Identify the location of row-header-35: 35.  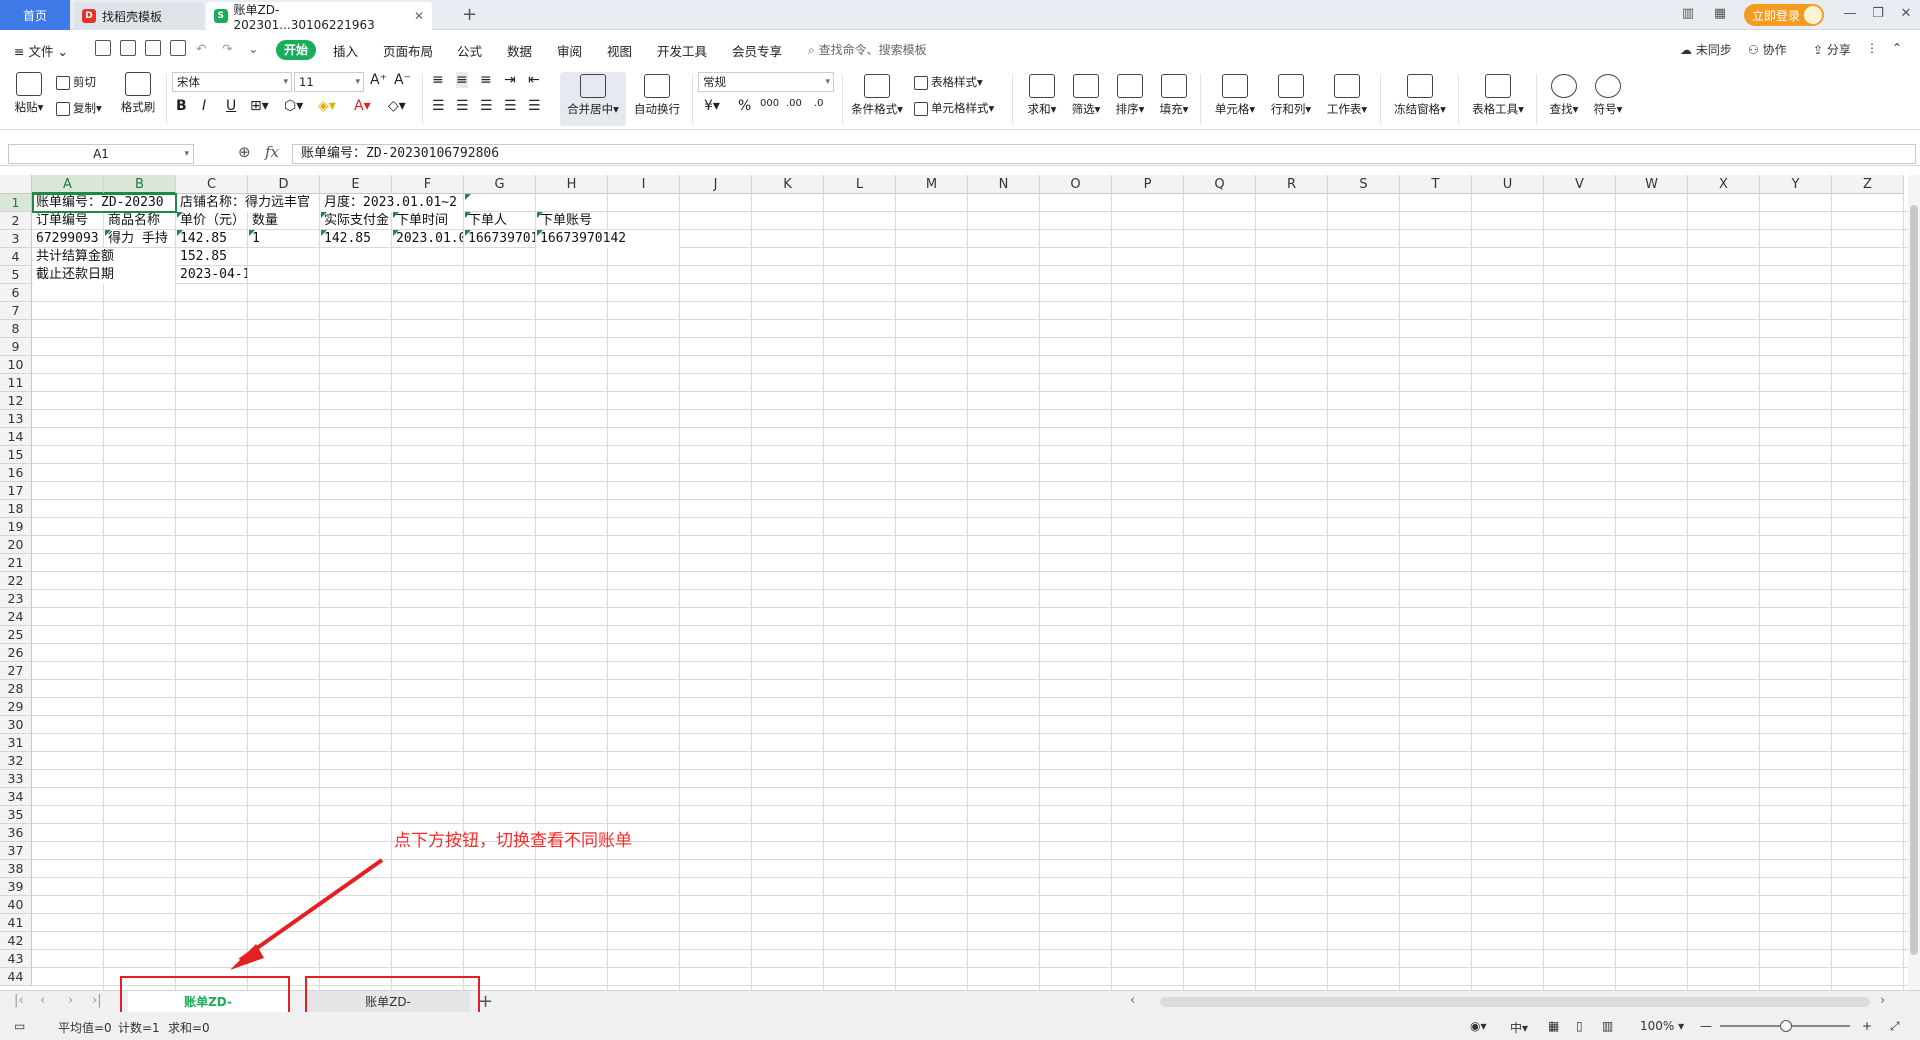
(16, 815).